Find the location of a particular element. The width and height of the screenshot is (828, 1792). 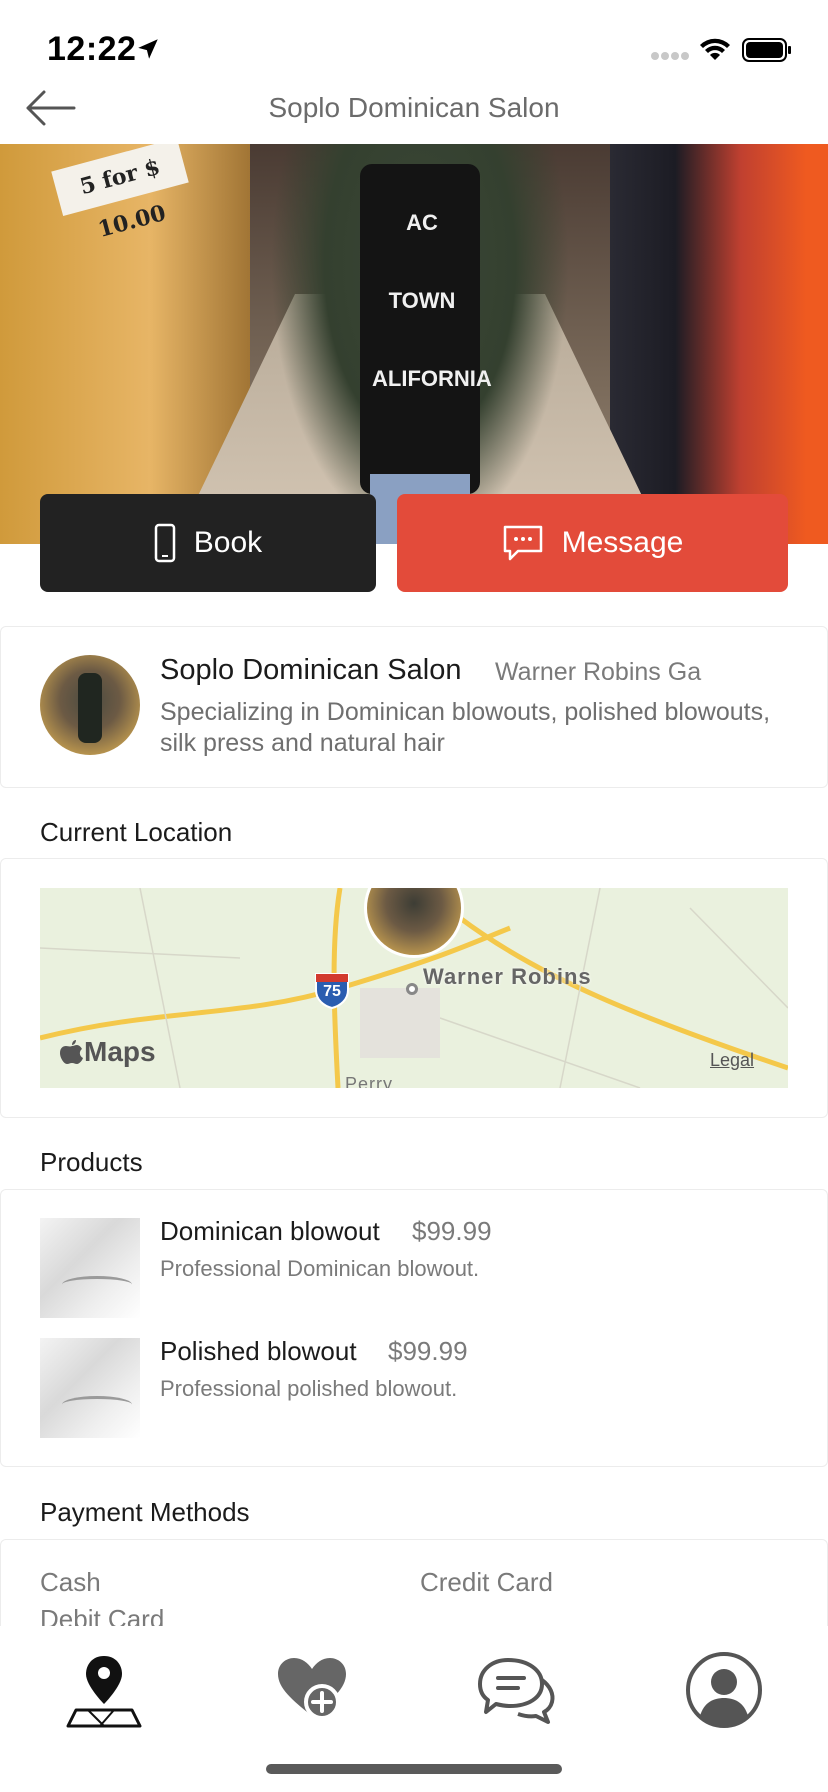

heart-plus-icon is located at coordinates (312, 1689).